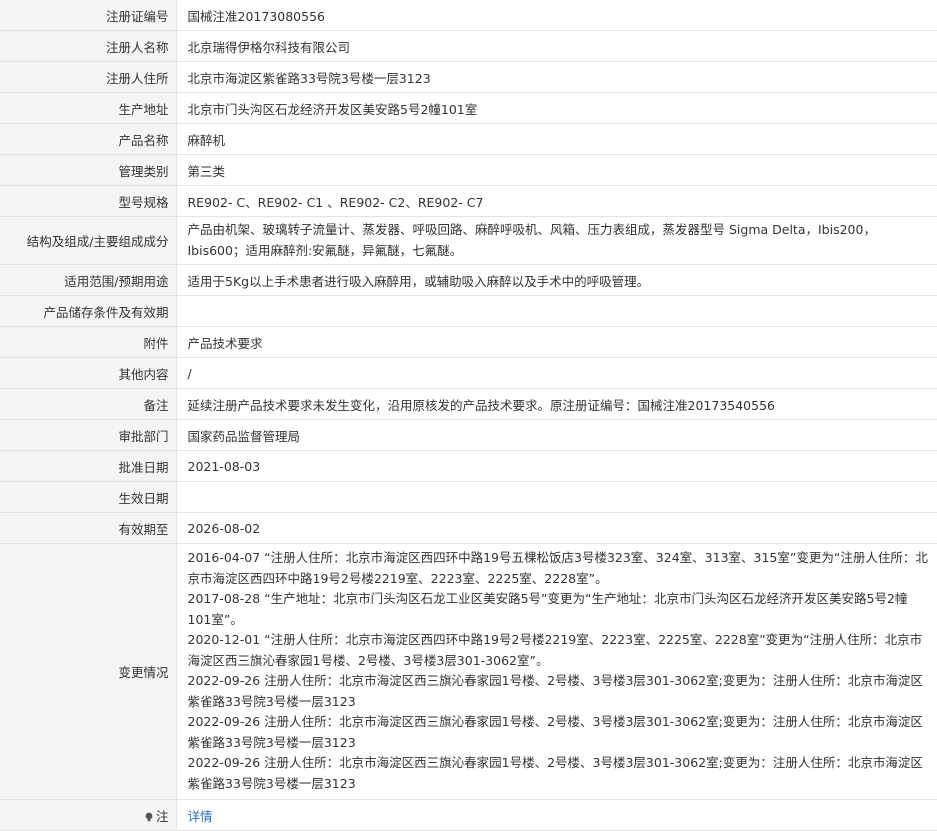 The height and width of the screenshot is (831, 937). Describe the element at coordinates (88, 435) in the screenshot. I see `row-label: 审批部门` at that location.